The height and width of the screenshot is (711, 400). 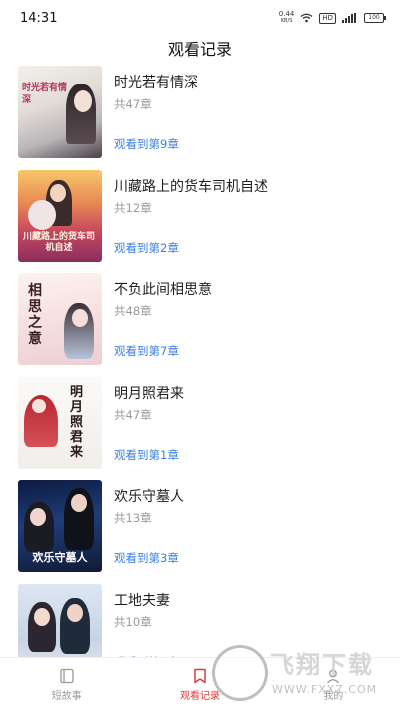 What do you see at coordinates (306, 18) in the screenshot?
I see `wifi-icon` at bounding box center [306, 18].